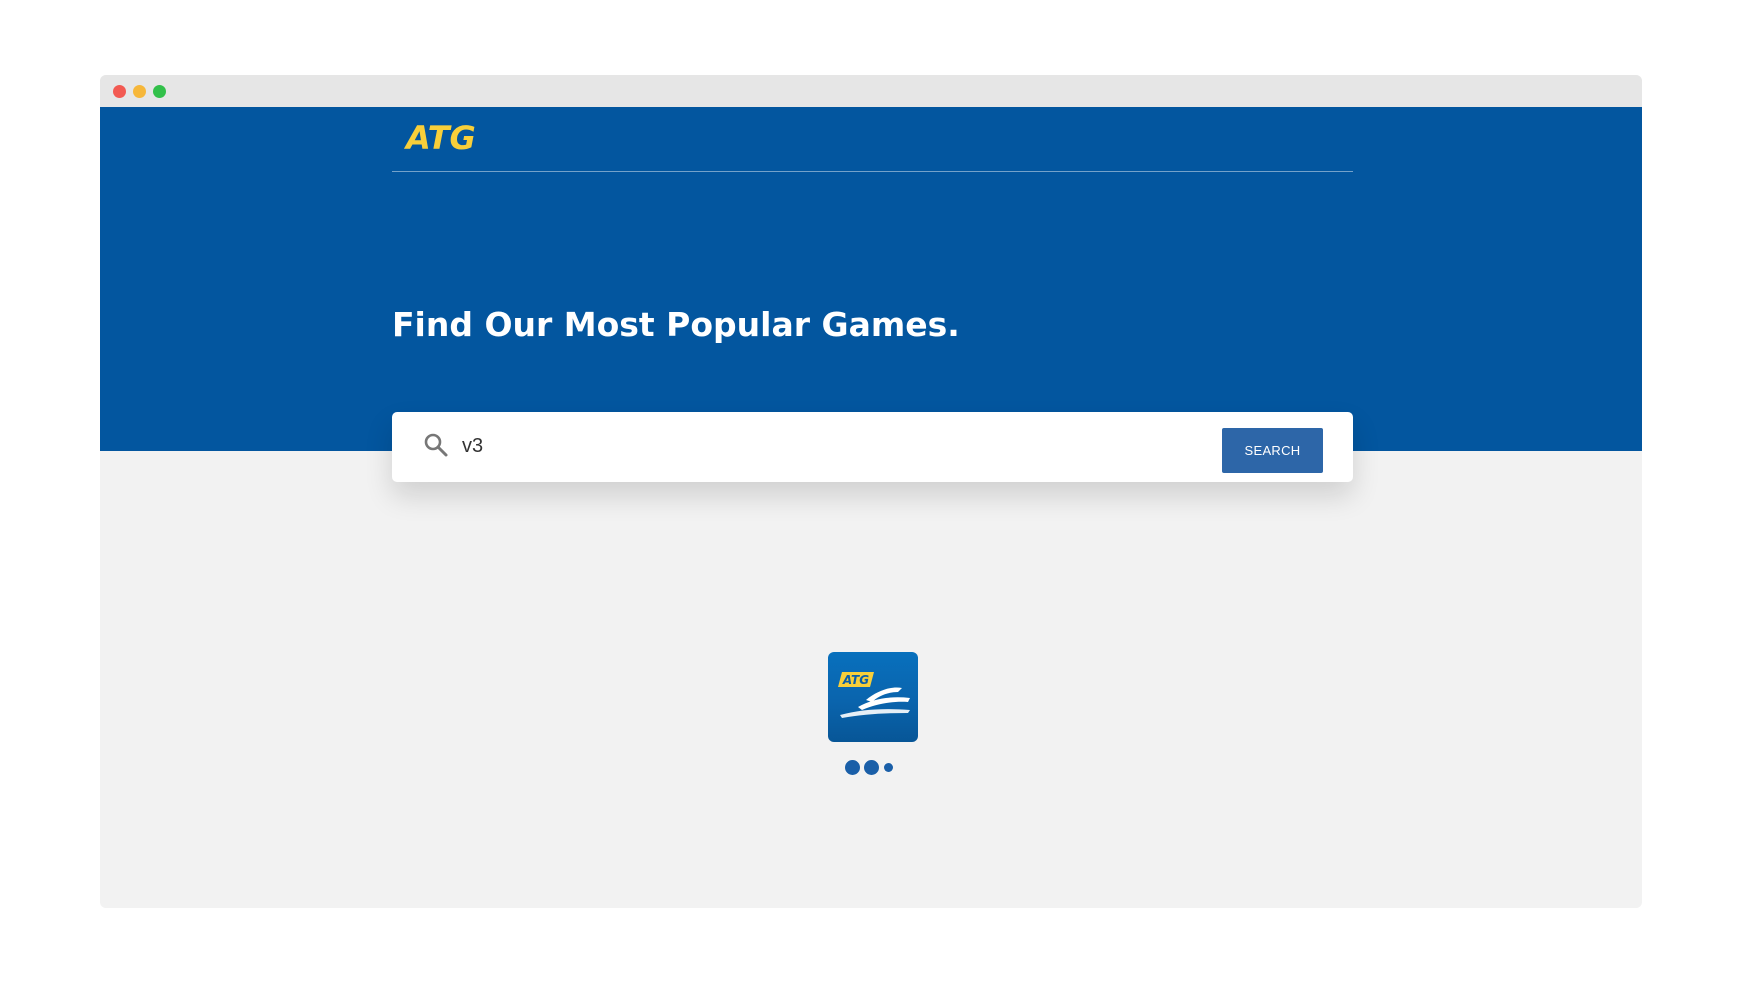 Image resolution: width=1741 pixels, height=983 pixels. What do you see at coordinates (822, 446) in the screenshot?
I see `search-input` at bounding box center [822, 446].